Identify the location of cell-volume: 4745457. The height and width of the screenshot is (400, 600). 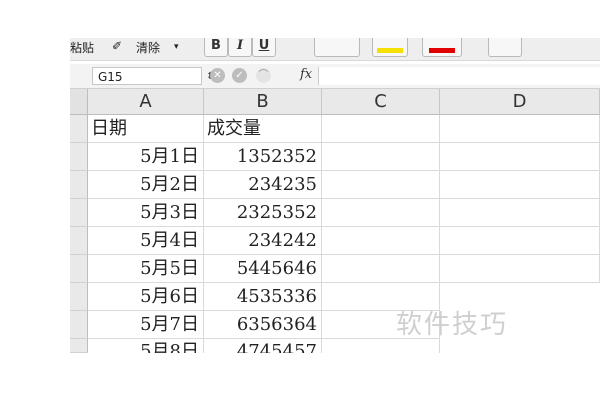
(263, 346).